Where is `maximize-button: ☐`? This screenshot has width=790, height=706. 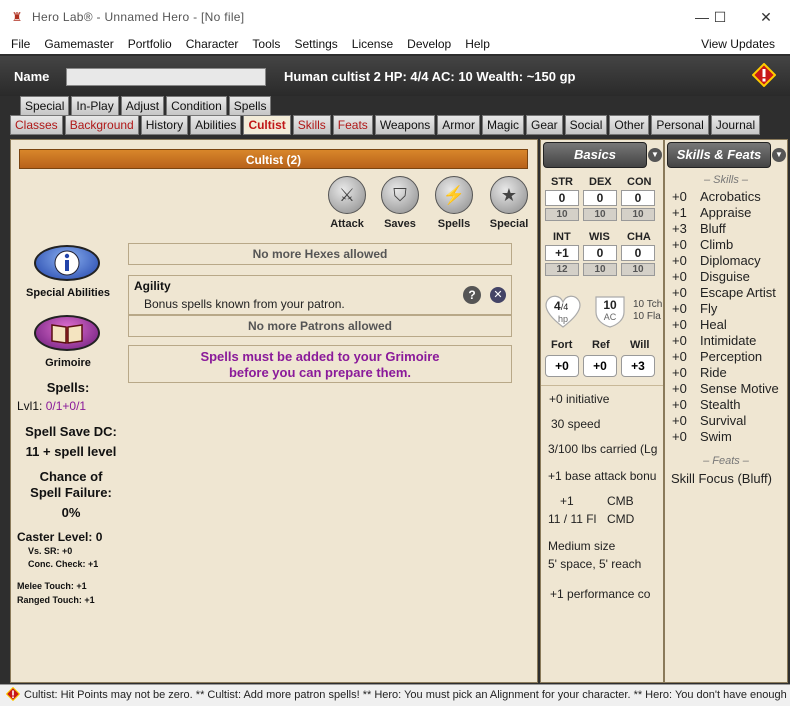 maximize-button: ☐ is located at coordinates (720, 17).